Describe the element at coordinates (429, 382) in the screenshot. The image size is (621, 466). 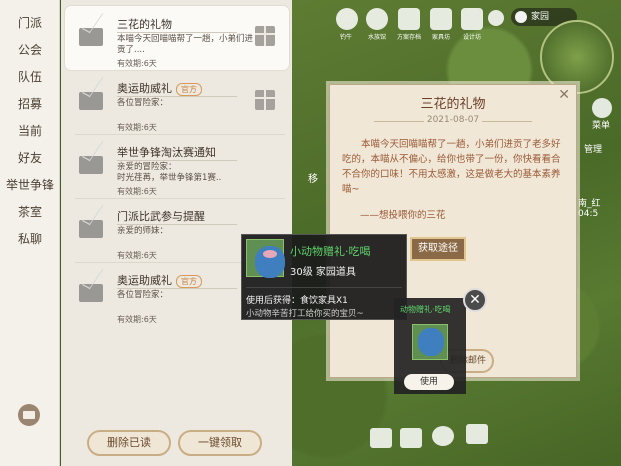
I see `use-button: 使用` at that location.